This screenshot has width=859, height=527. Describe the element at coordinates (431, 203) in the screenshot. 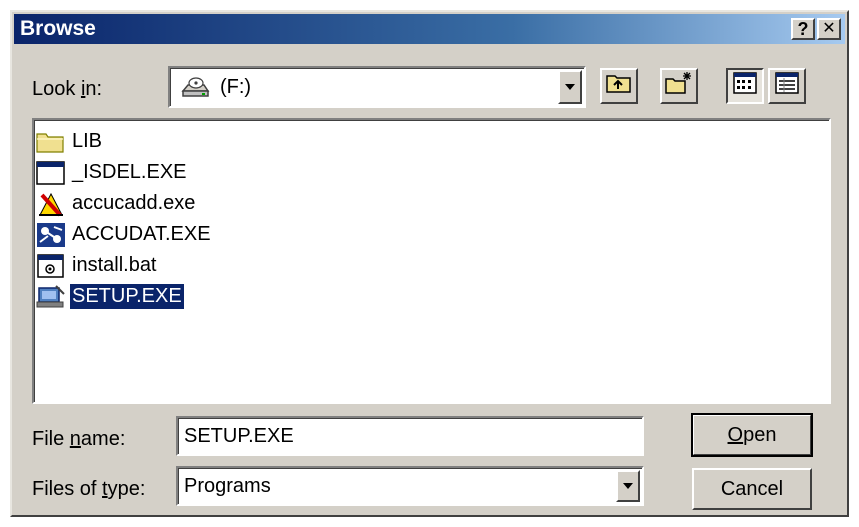

I see `list-item: accucadd.exe` at that location.